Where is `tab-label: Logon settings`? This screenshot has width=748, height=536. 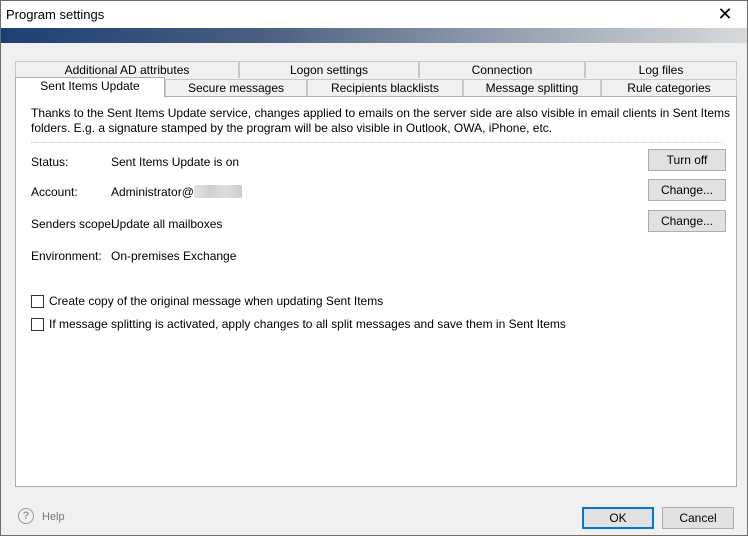
tab-label: Logon settings is located at coordinates (329, 70).